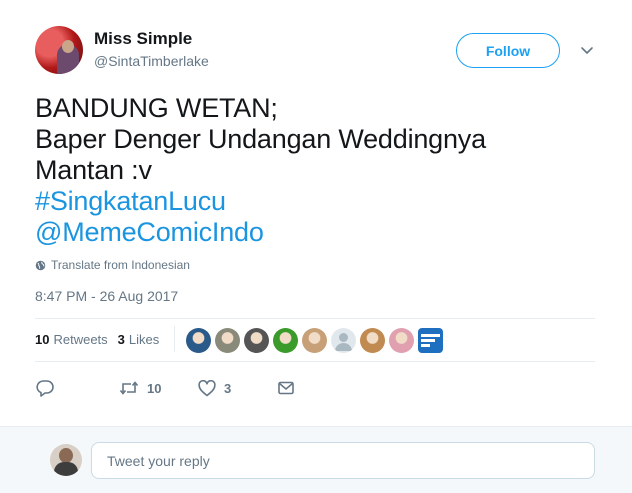 This screenshot has height=493, width=632. Describe the element at coordinates (129, 388) in the screenshot. I see `retweet-icon` at that location.